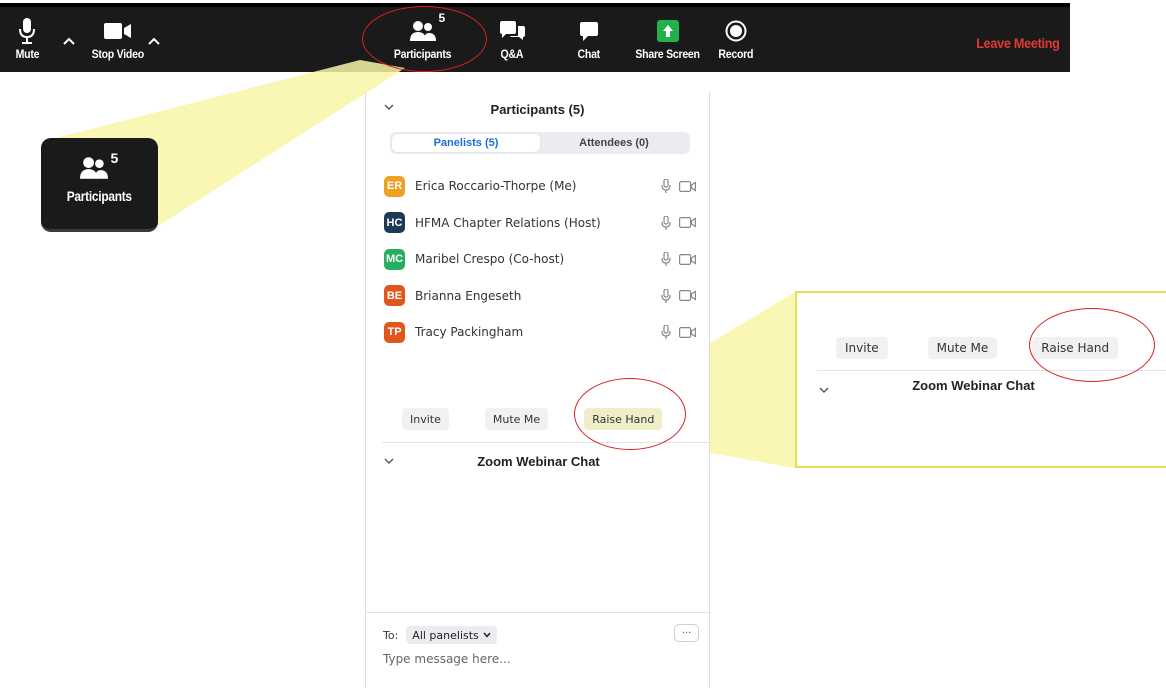 The height and width of the screenshot is (688, 1166). I want to click on participants-icon: 5, so click(99, 166).